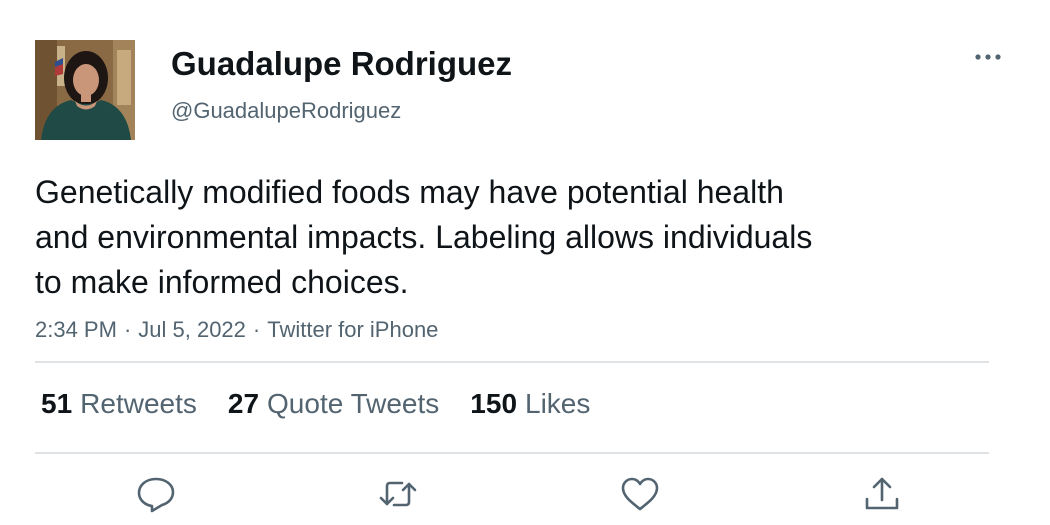 The width and height of the screenshot is (1050, 525). What do you see at coordinates (512, 362) in the screenshot?
I see `divider-top` at bounding box center [512, 362].